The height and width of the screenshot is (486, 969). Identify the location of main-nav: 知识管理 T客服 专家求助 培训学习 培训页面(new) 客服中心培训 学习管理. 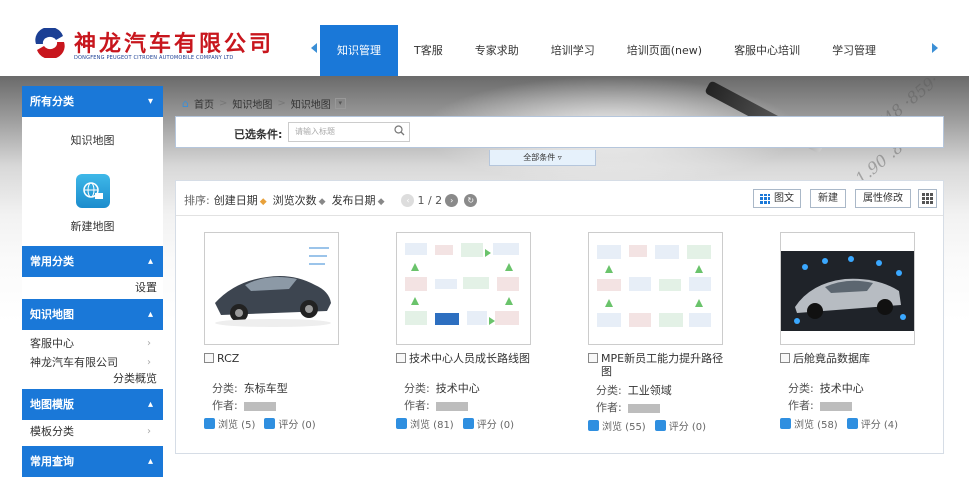
(606, 50).